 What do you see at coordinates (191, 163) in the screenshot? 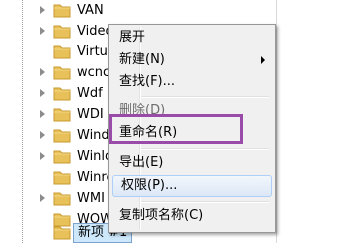
I see `menu-item-export: 导出(E)` at bounding box center [191, 163].